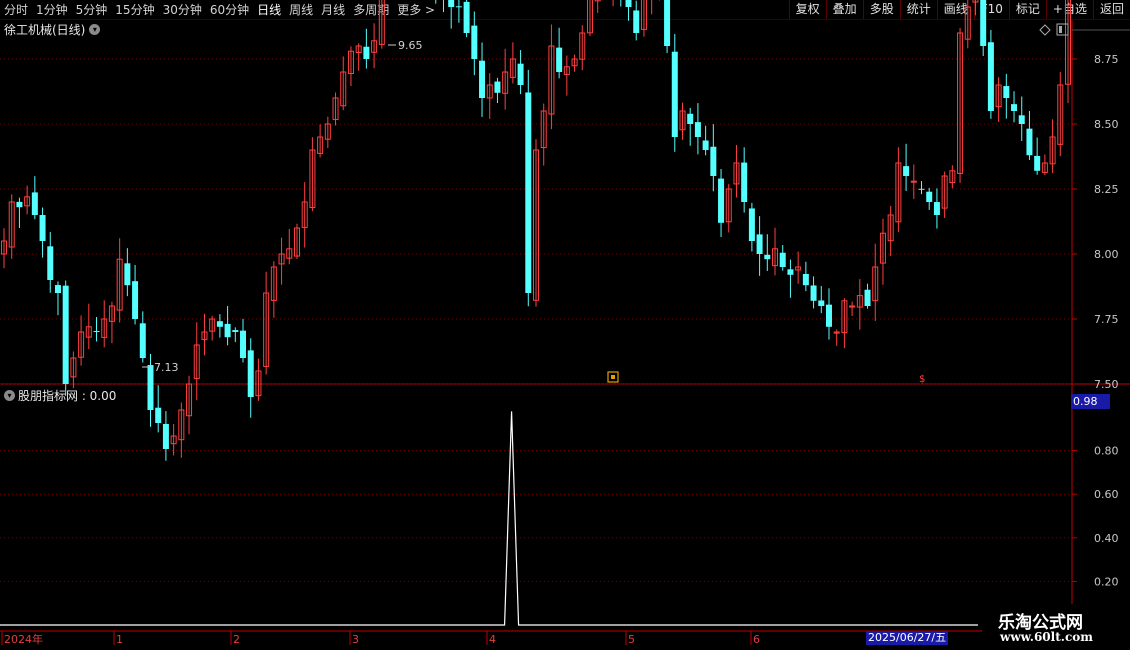 This screenshot has width=1130, height=650. Describe the element at coordinates (631, 639) in the screenshot. I see `date-label: 5` at that location.